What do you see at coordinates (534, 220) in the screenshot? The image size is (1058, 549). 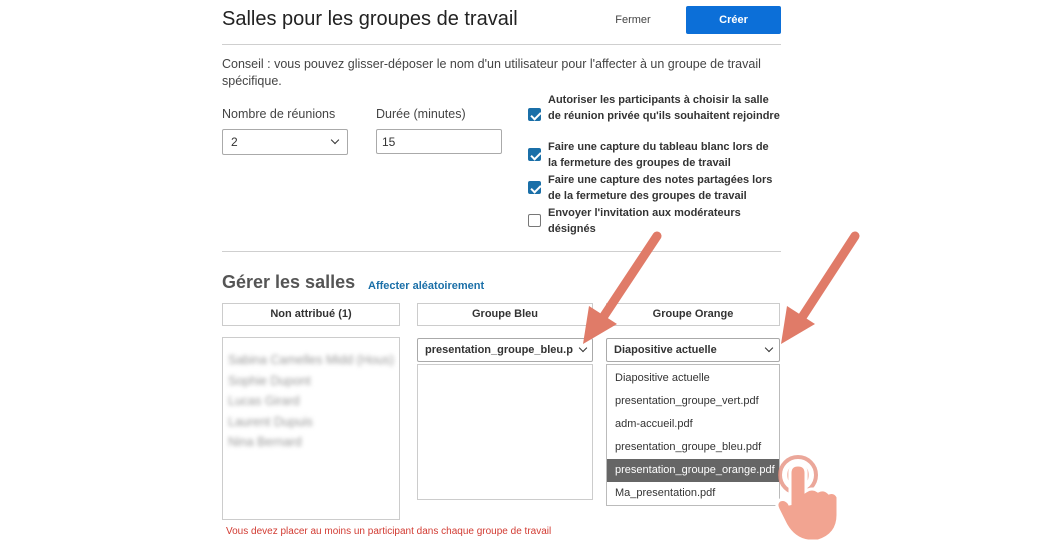 I see `checkbox-unchecked` at bounding box center [534, 220].